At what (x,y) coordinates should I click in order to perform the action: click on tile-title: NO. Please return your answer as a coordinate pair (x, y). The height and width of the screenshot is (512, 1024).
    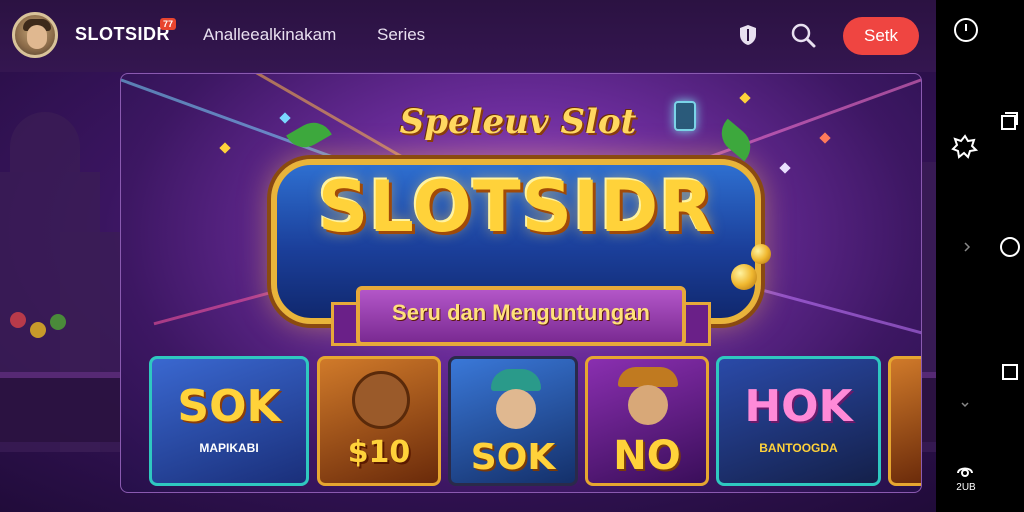
    Looking at the image, I should click on (647, 456).